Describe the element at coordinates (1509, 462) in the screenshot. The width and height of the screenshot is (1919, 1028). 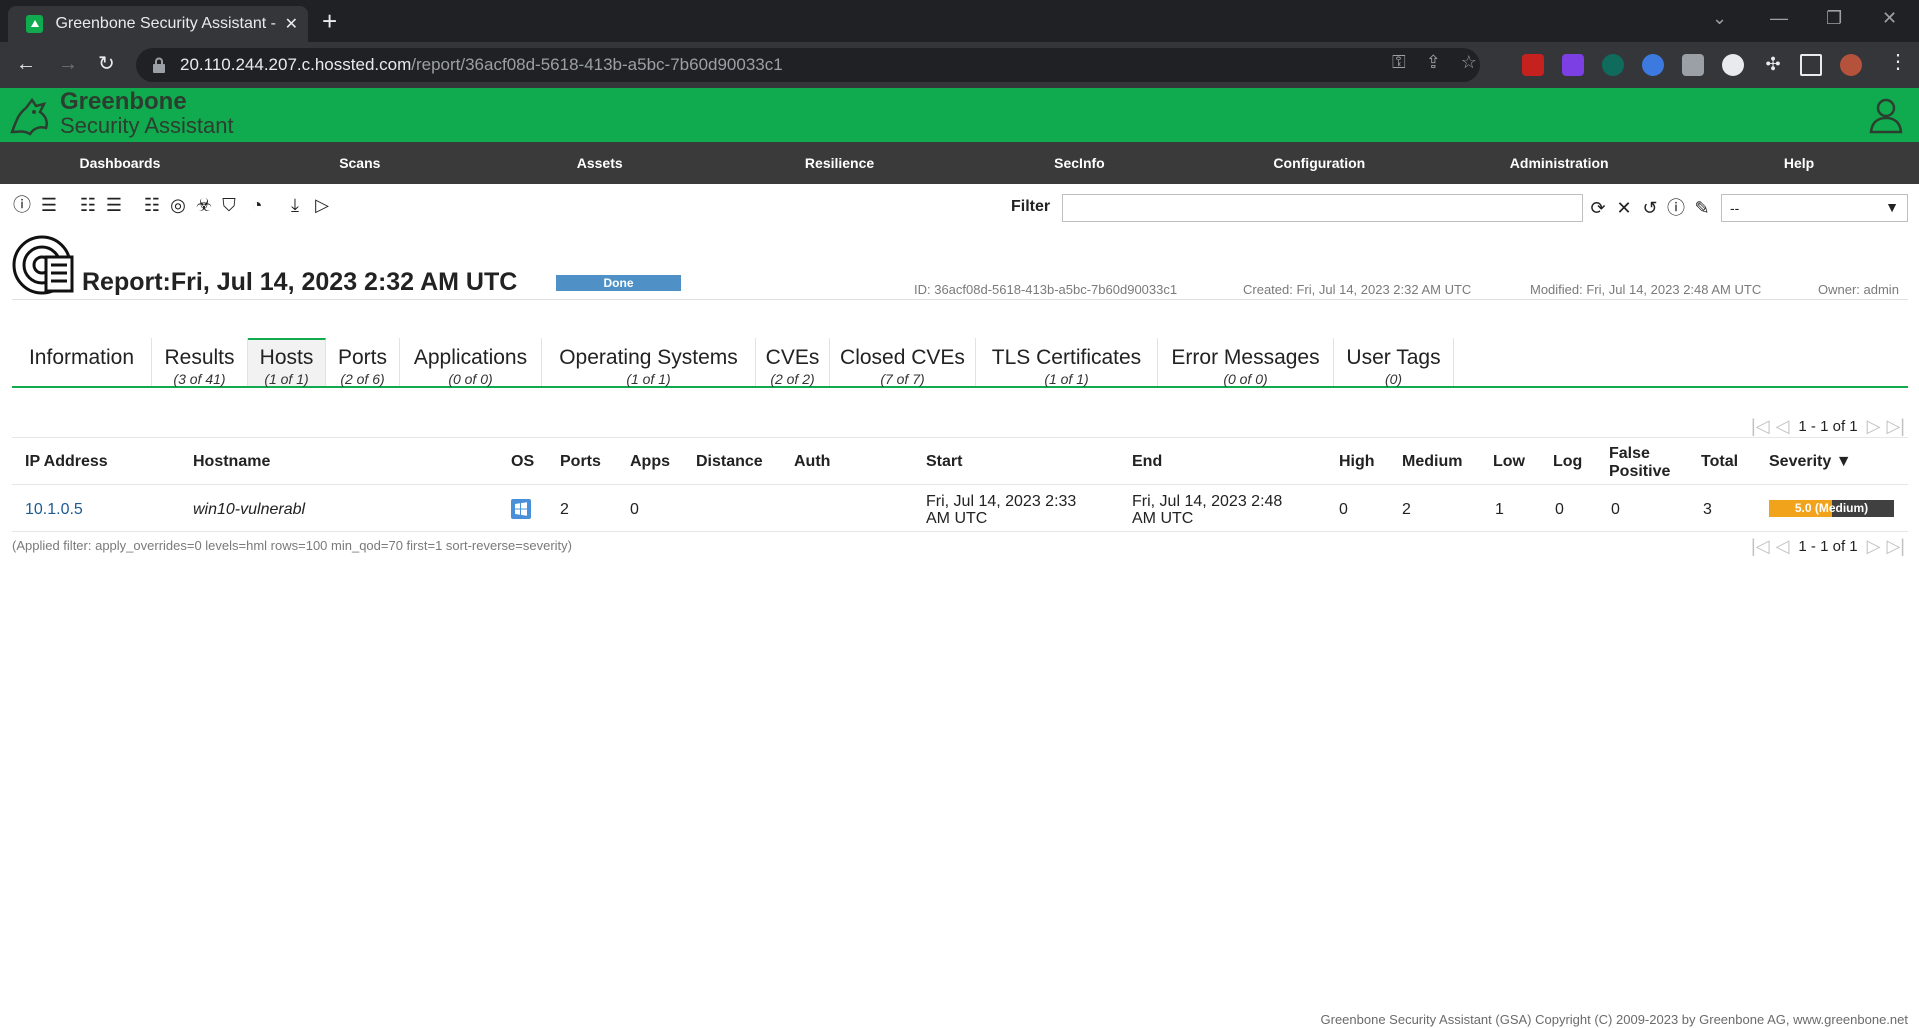
I see `column-header-low: Low` at that location.